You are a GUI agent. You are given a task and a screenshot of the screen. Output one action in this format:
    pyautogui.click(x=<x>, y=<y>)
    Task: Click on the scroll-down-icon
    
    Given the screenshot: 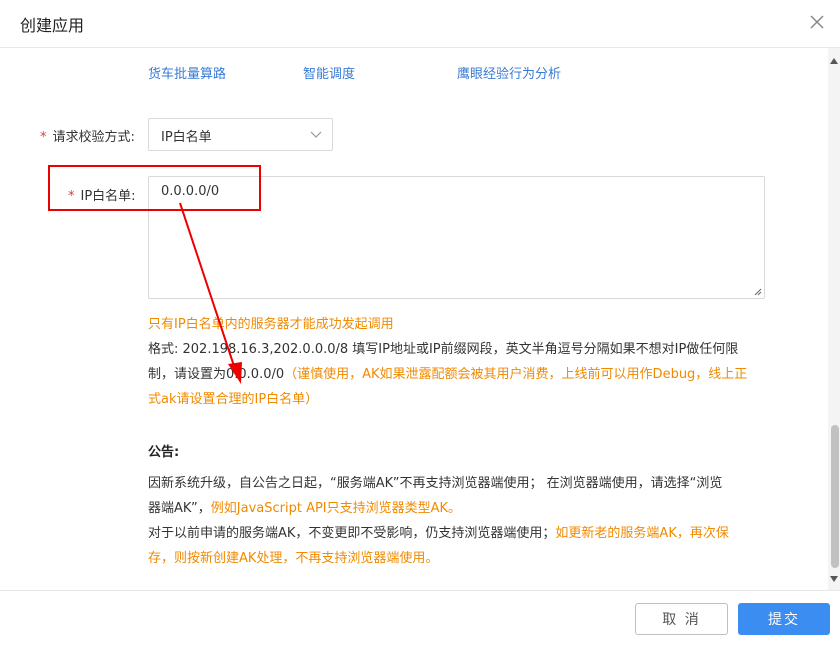 What is the action you would take?
    pyautogui.click(x=834, y=579)
    